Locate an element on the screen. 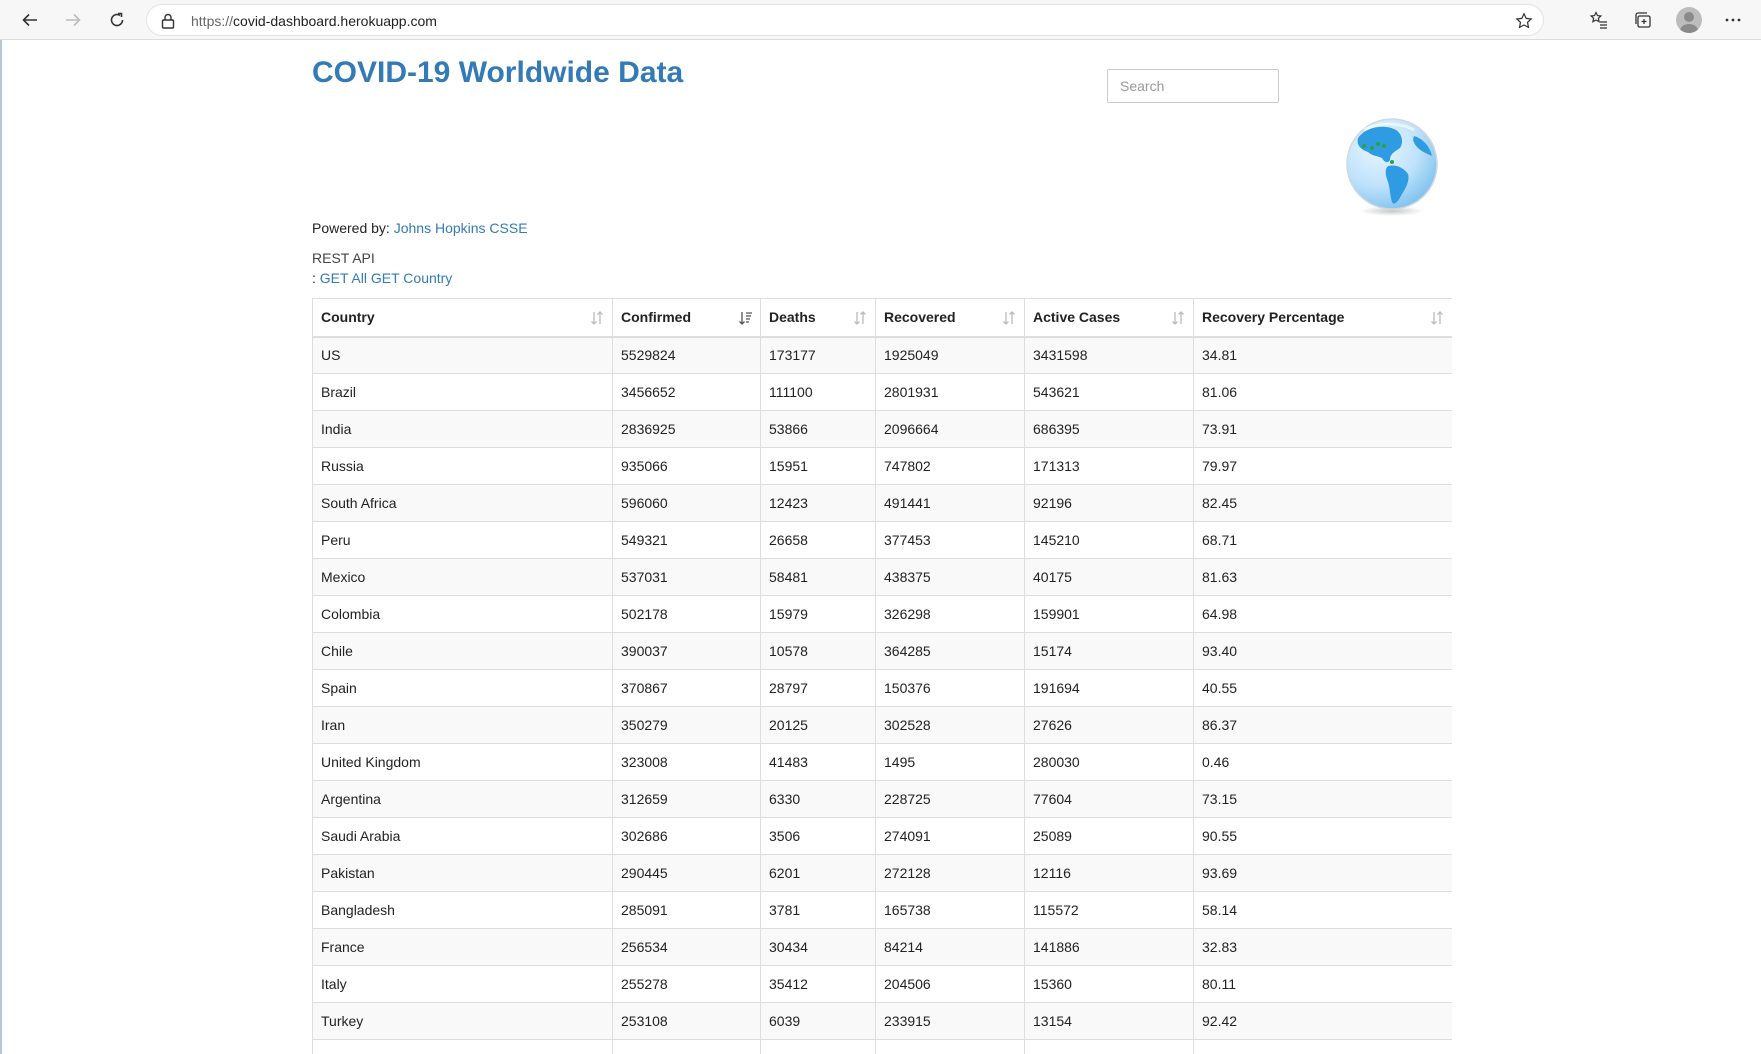  forward-button is located at coordinates (73, 20).